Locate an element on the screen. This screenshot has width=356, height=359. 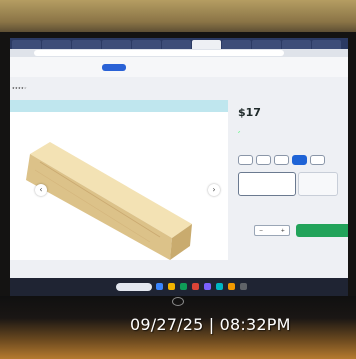
store-bar is located at coordinates (179, 67).